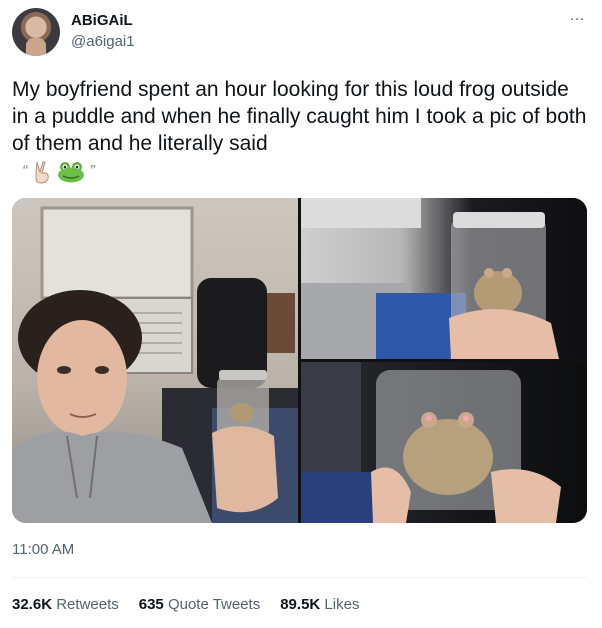 The width and height of the screenshot is (602, 628). What do you see at coordinates (43, 549) in the screenshot?
I see `tweet-timestamp: 11:00 AM` at bounding box center [43, 549].